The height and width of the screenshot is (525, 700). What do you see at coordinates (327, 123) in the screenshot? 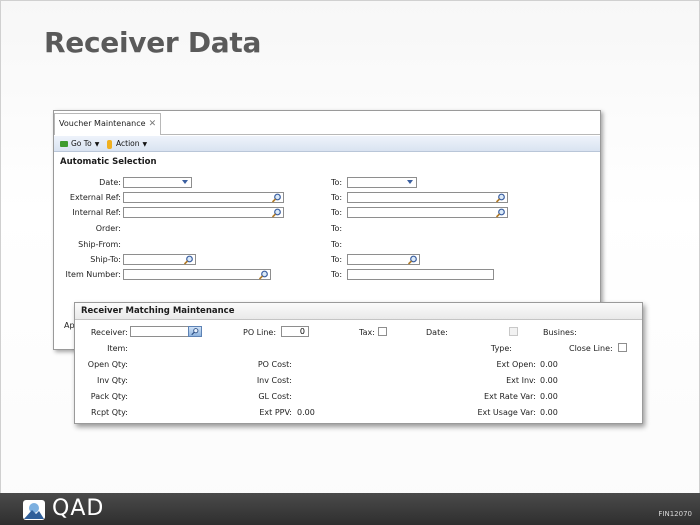
I see `tab-strip: Voucher Maintenance ✕` at bounding box center [327, 123].